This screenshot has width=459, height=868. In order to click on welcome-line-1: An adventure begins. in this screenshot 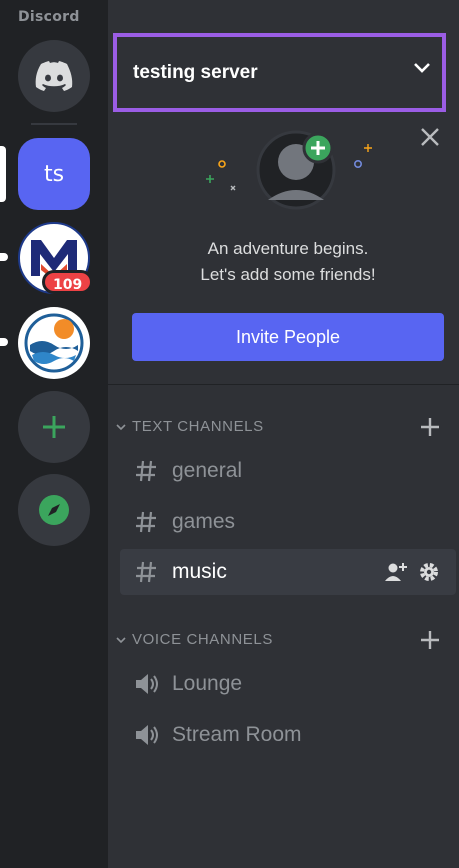, I will do `click(288, 248)`.